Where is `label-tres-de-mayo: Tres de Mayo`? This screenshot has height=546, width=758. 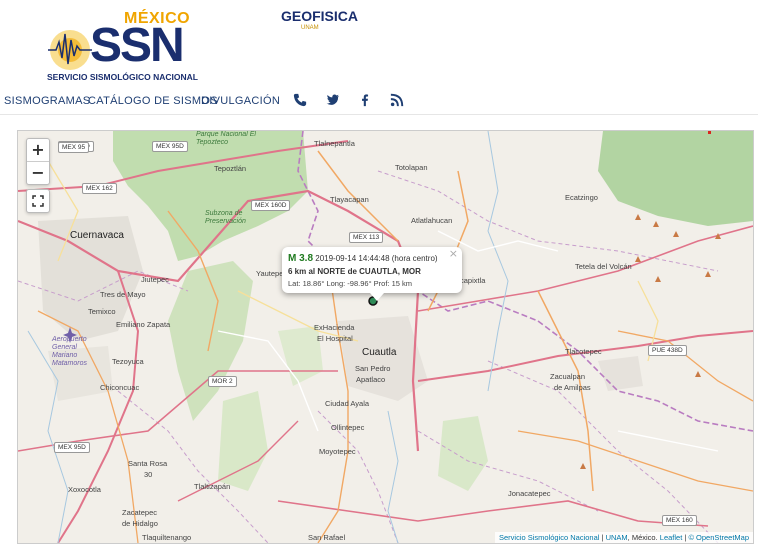
label-tres-de-mayo: Tres de Mayo is located at coordinates (123, 294).